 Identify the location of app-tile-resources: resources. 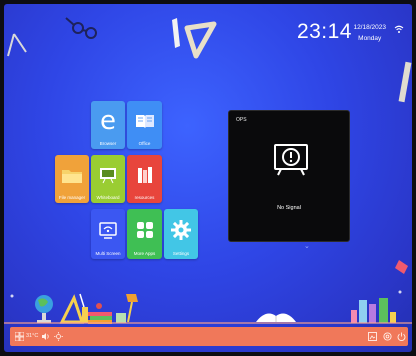
(144, 179).